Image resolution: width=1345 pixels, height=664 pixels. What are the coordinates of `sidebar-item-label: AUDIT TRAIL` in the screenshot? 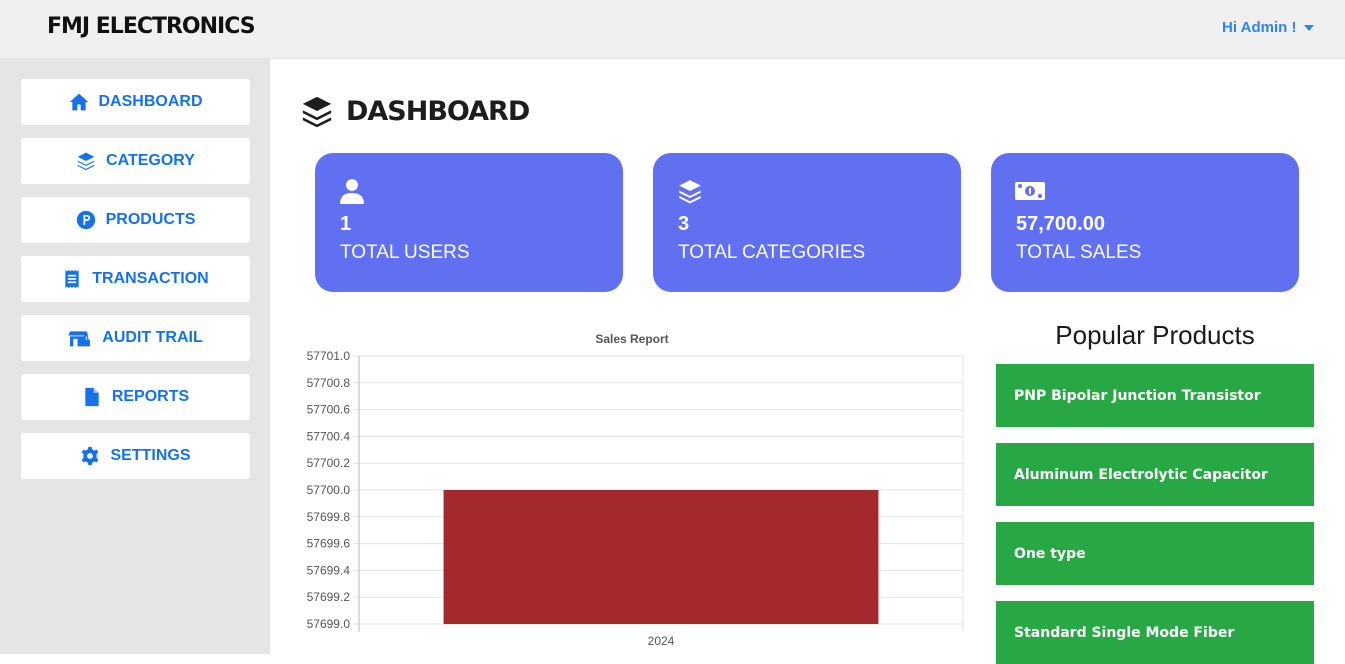 It's located at (152, 337).